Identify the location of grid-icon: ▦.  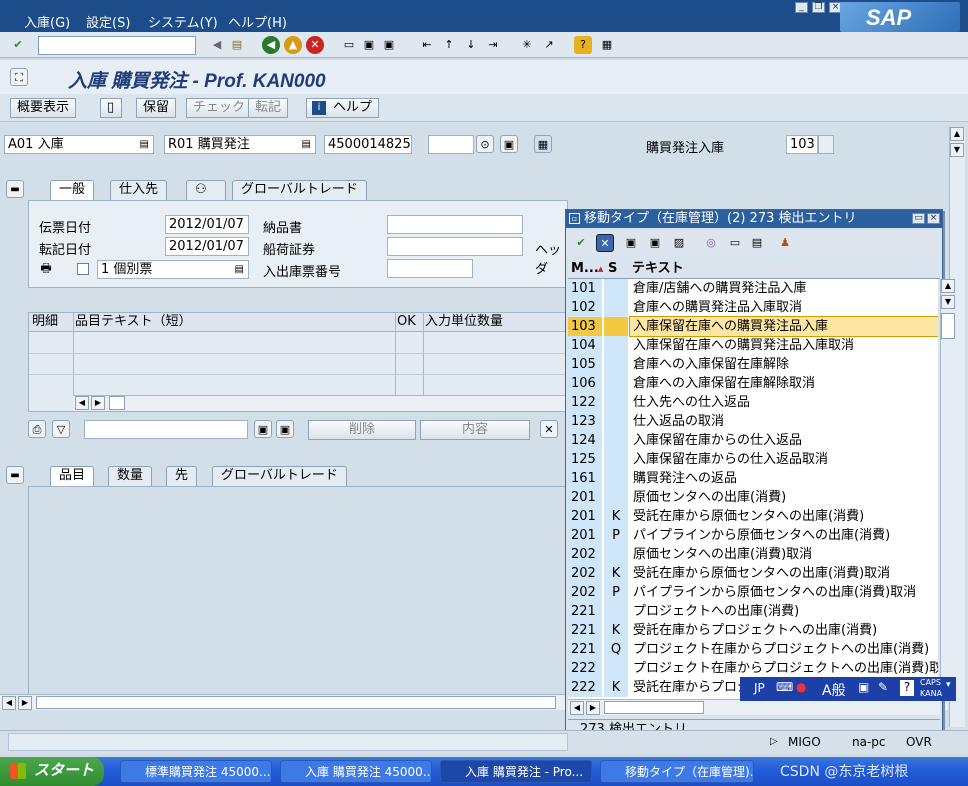
(543, 144).